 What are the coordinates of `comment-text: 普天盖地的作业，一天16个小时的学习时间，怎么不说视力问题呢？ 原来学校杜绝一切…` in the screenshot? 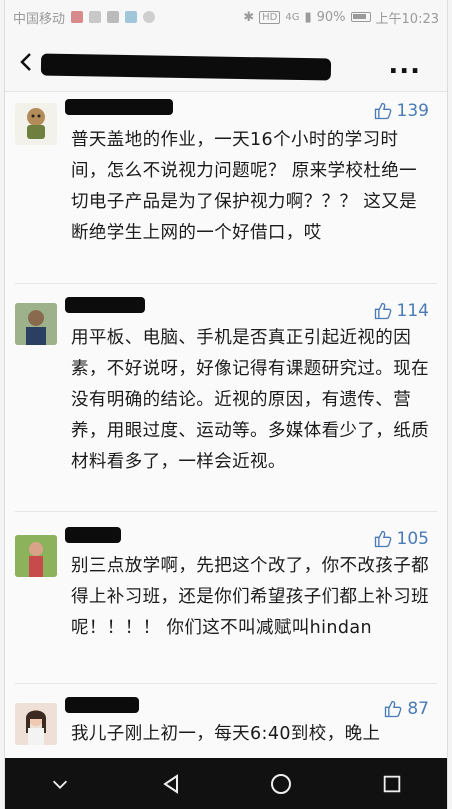 It's located at (244, 186).